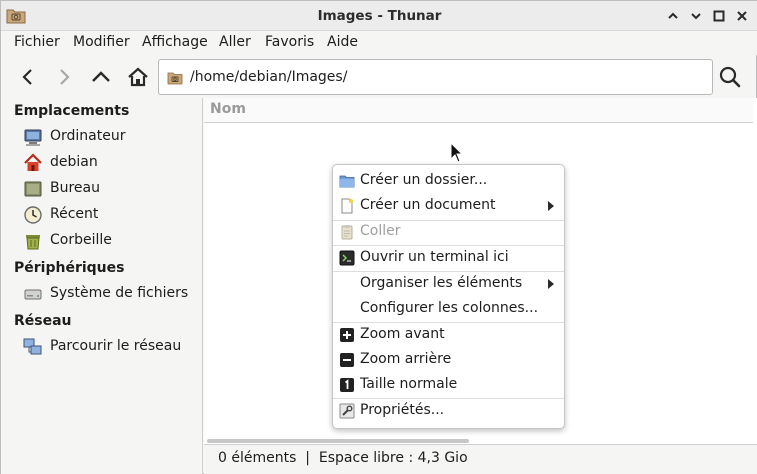 The height and width of the screenshot is (474, 757). I want to click on zoom-in-icon, so click(347, 335).